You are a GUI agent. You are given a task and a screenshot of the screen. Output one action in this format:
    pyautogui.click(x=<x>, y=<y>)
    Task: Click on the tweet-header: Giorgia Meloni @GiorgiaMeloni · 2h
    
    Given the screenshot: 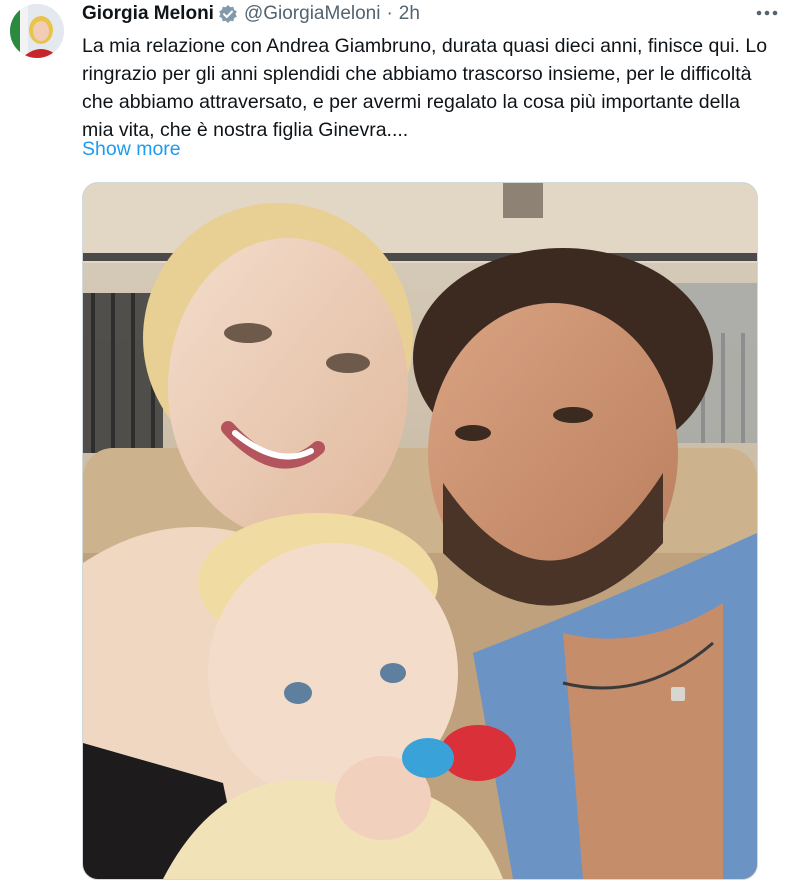 What is the action you would take?
    pyautogui.click(x=251, y=14)
    